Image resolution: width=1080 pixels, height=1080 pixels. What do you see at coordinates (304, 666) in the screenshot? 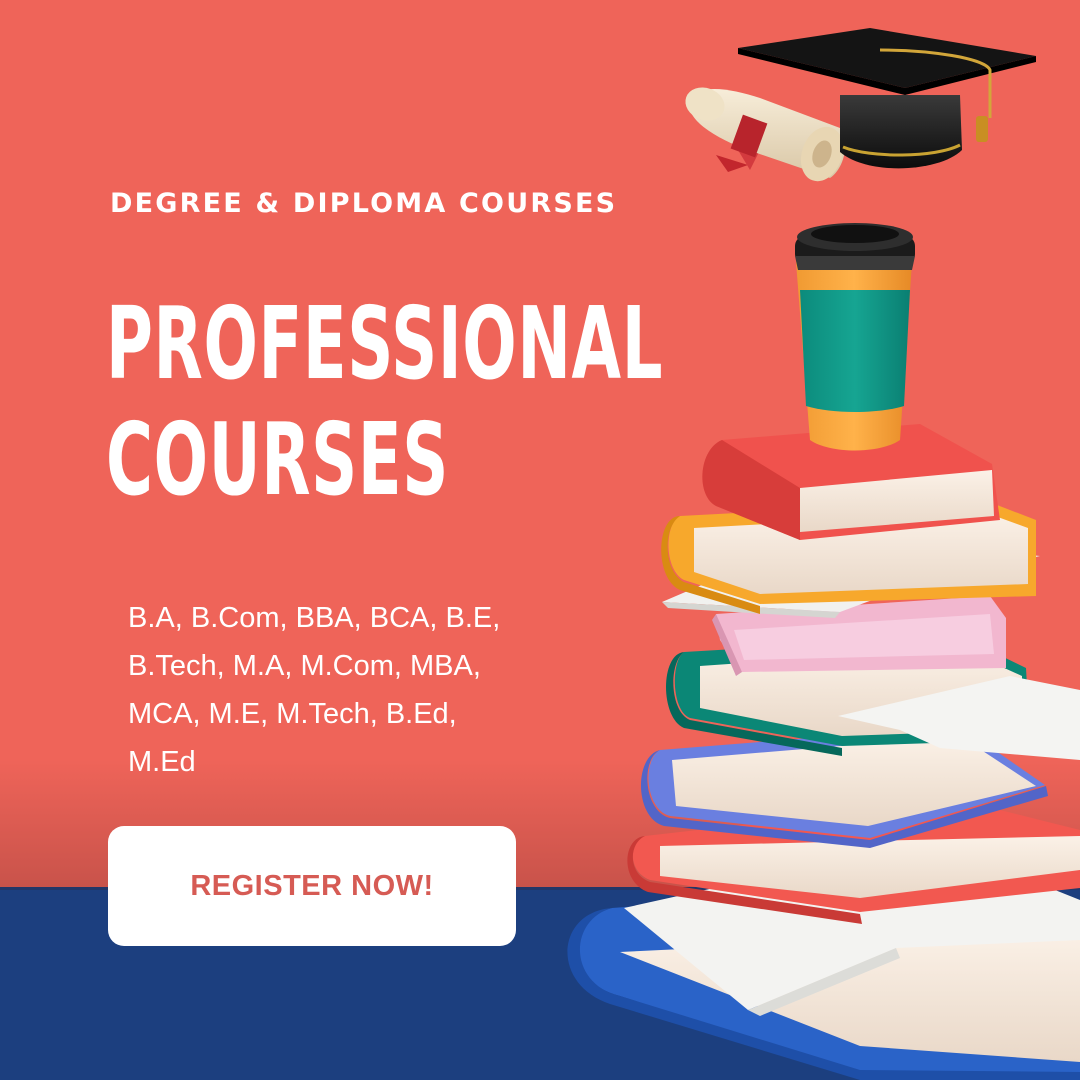
I see `course-list-line: B.Tech, M.A, M.Com, MBA,` at bounding box center [304, 666].